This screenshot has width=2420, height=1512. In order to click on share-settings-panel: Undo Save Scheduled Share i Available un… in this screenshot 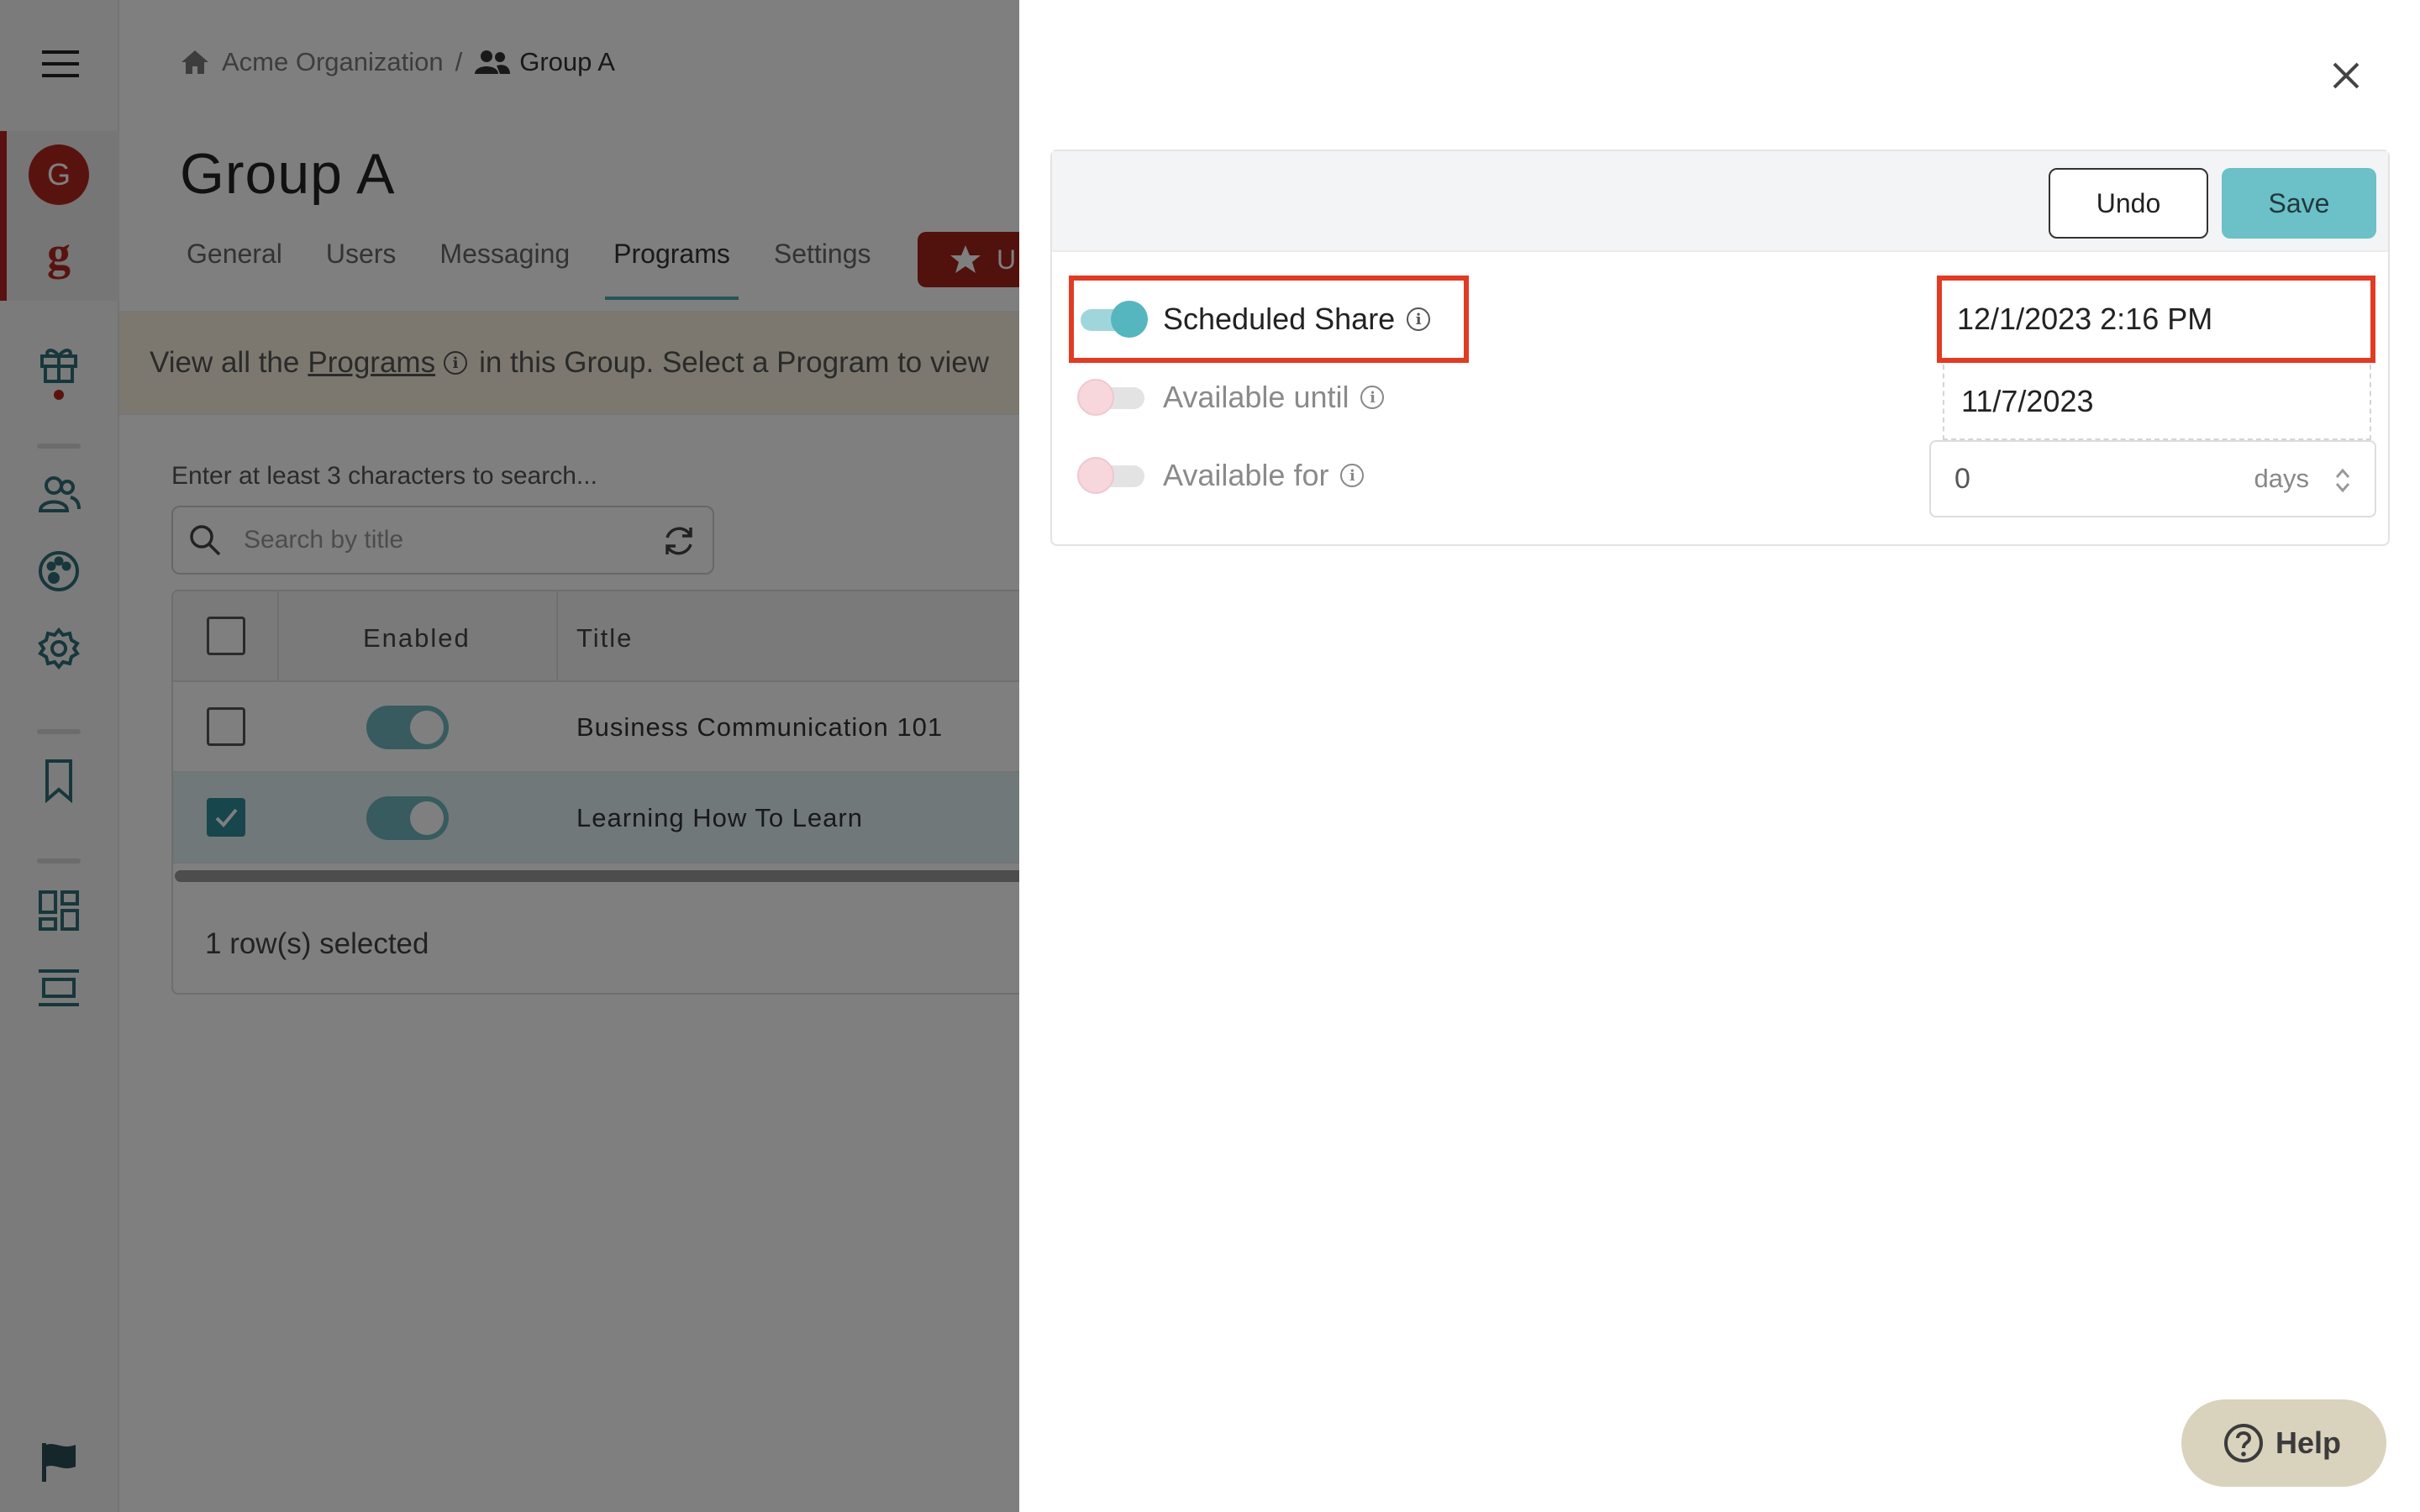, I will do `click(1720, 348)`.